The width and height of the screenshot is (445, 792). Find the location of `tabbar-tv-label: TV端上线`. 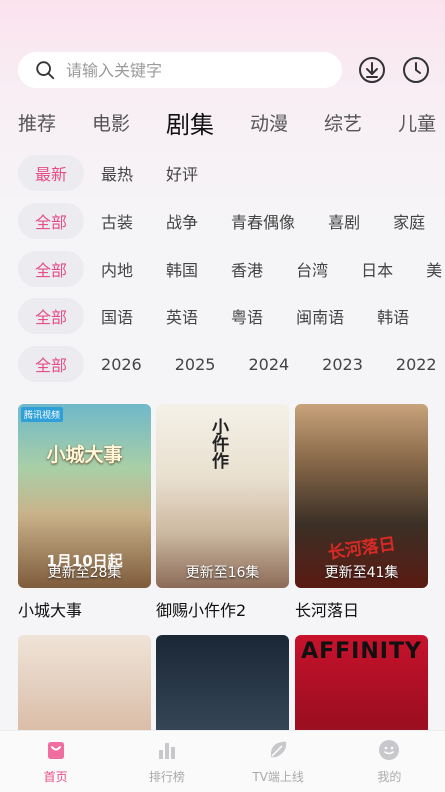

tabbar-tv-label: TV端上线 is located at coordinates (278, 777).